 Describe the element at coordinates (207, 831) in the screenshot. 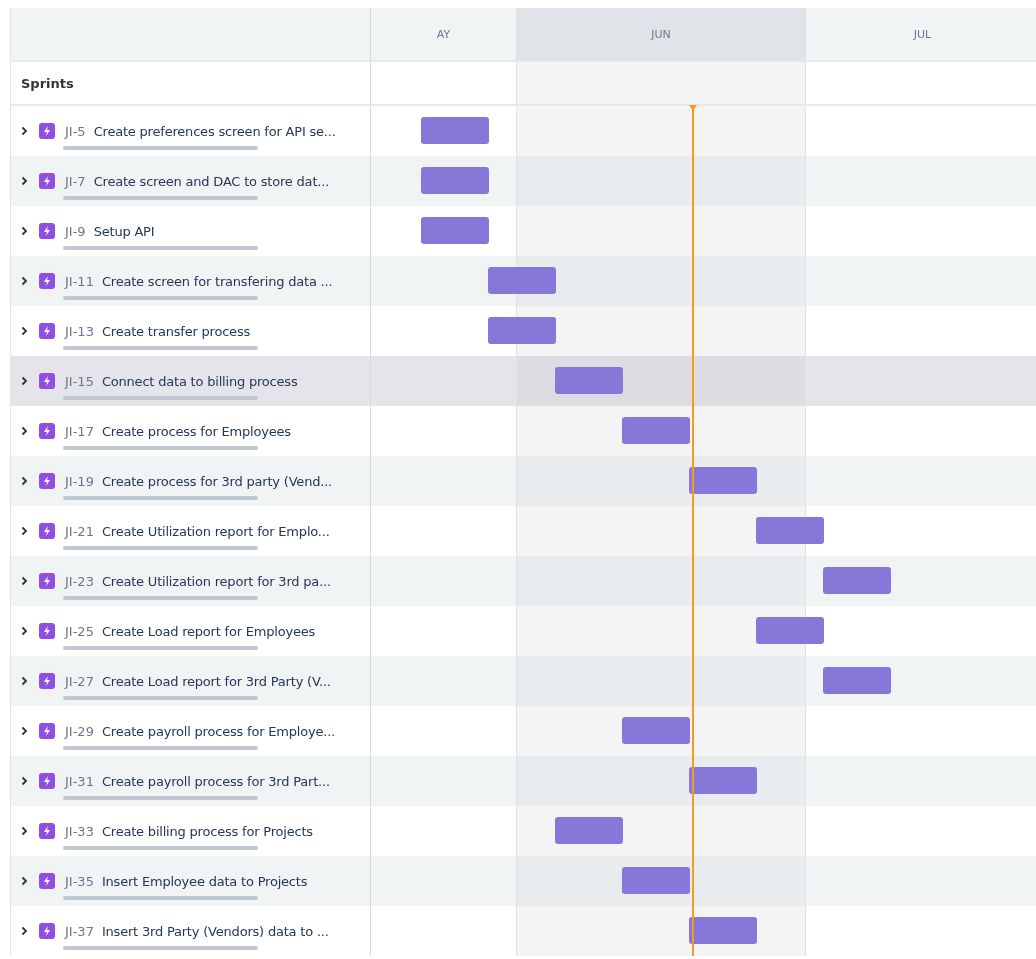

I see `issue-title: Create billing process for Projects` at that location.